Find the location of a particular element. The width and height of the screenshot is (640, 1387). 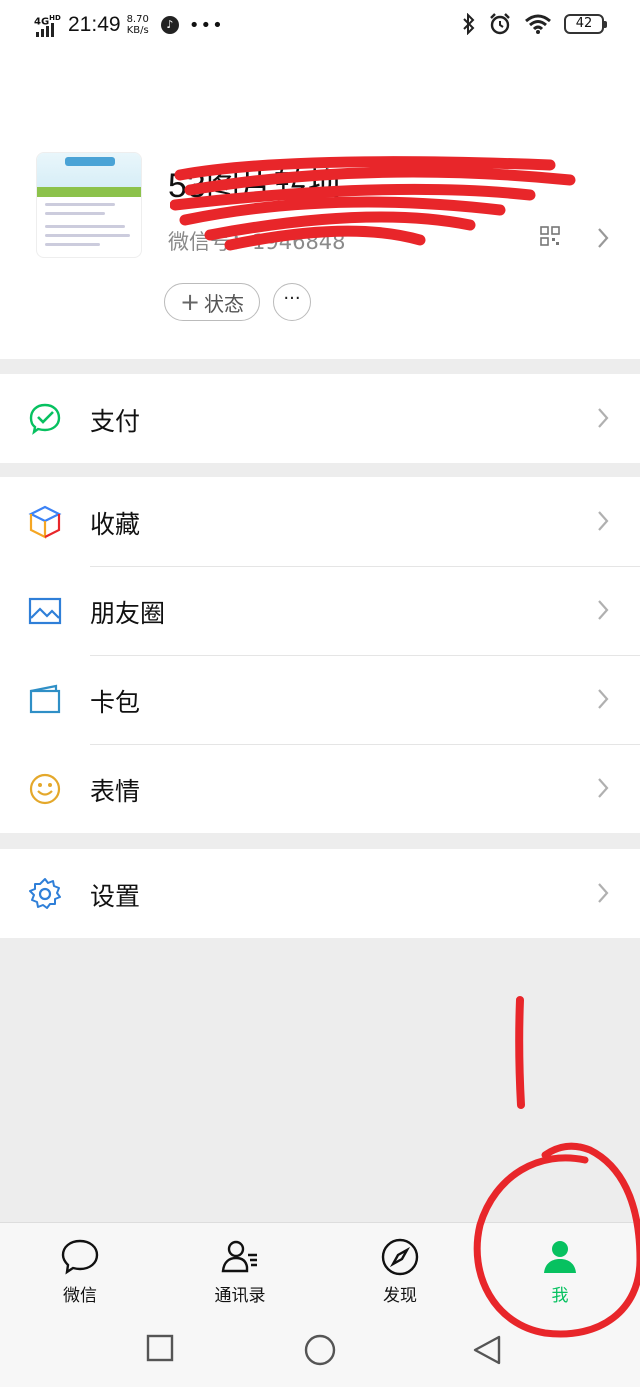

nickname: 53图片转换 ··· is located at coordinates (277, 186).